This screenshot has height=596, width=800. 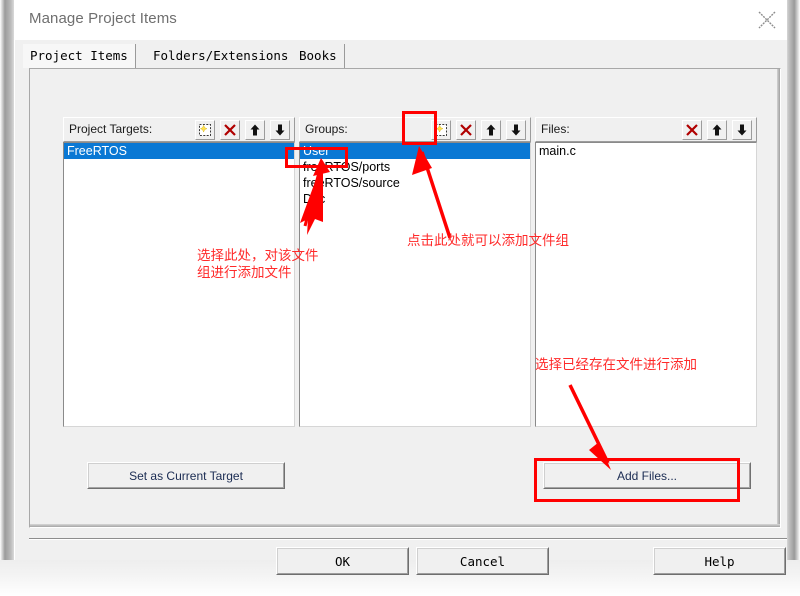 What do you see at coordinates (793, 298) in the screenshot?
I see `desktop-right-strip` at bounding box center [793, 298].